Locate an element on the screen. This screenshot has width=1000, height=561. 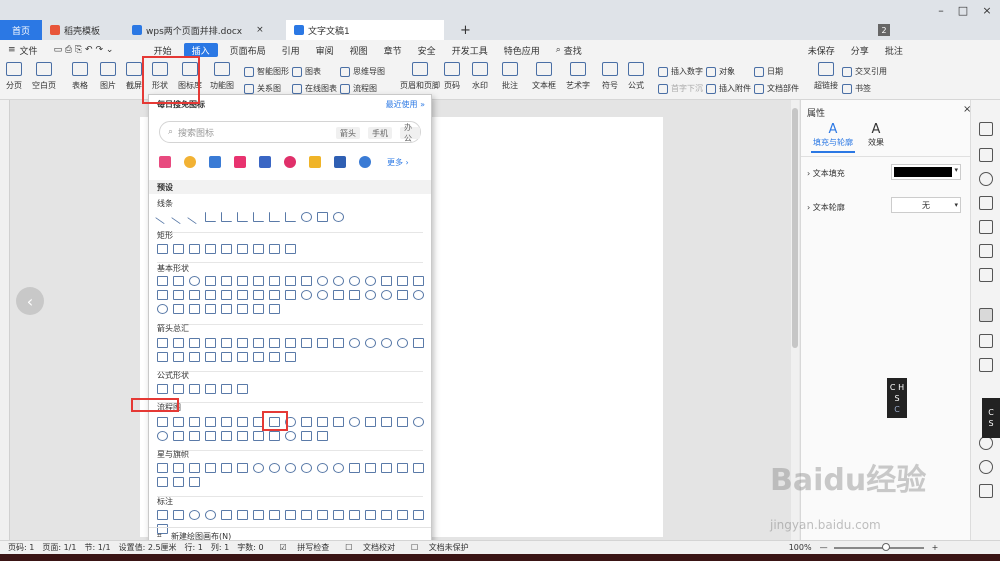
grid-icon is located at coordinates (986, 227).